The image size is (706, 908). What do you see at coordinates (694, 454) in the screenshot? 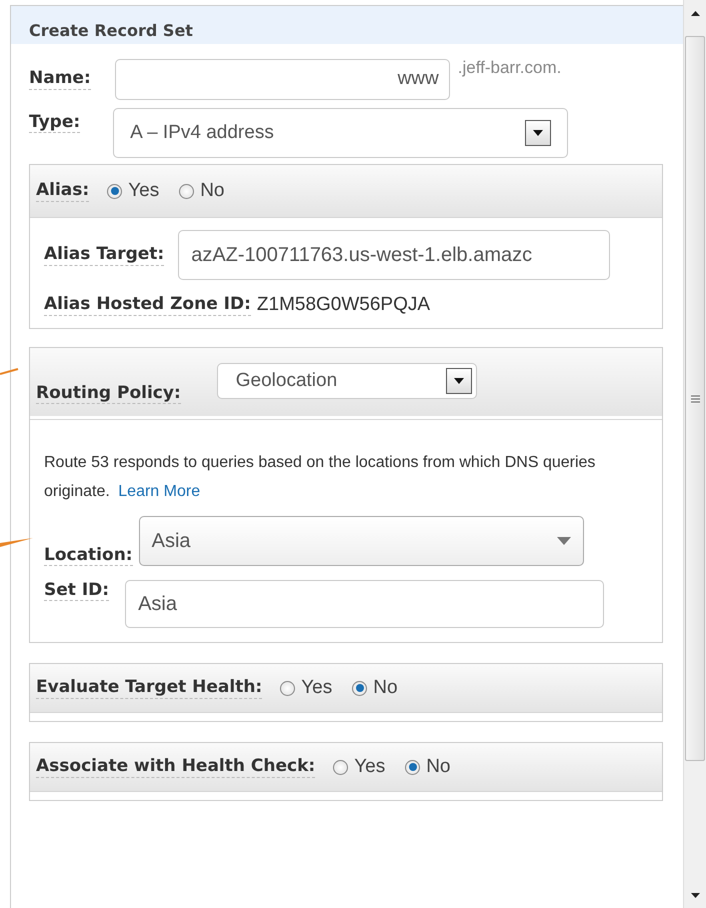
I see `scrollbar` at bounding box center [694, 454].